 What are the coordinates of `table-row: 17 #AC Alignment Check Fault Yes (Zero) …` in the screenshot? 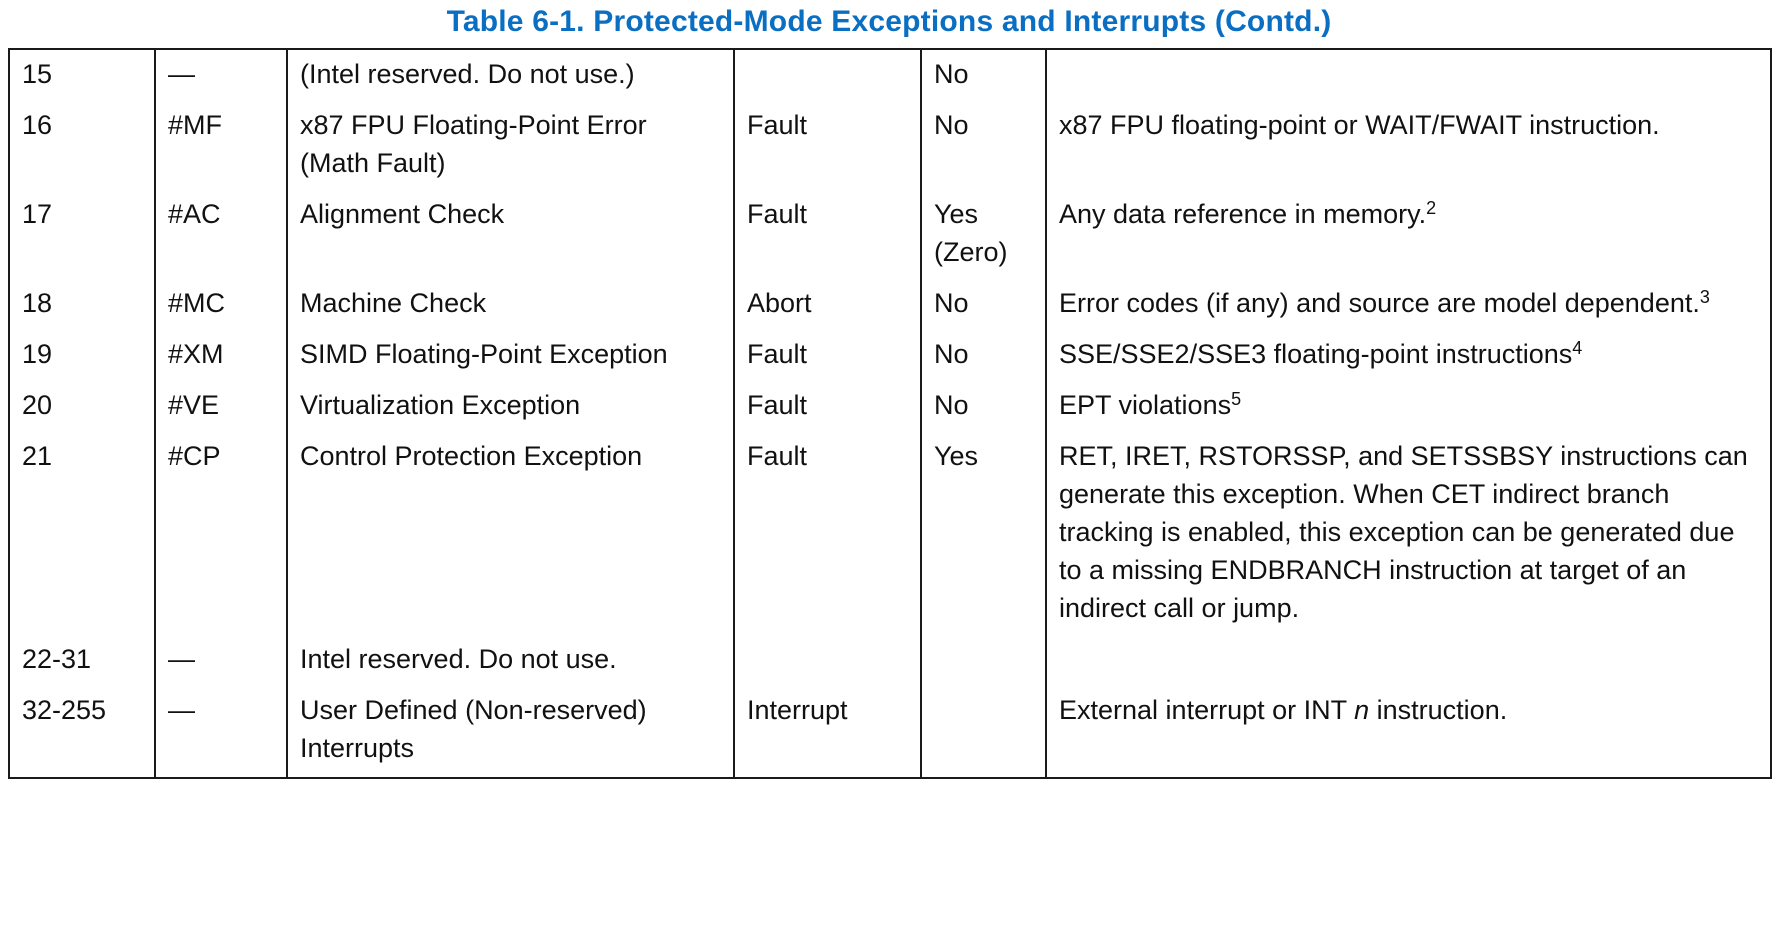 It's located at (890, 234).